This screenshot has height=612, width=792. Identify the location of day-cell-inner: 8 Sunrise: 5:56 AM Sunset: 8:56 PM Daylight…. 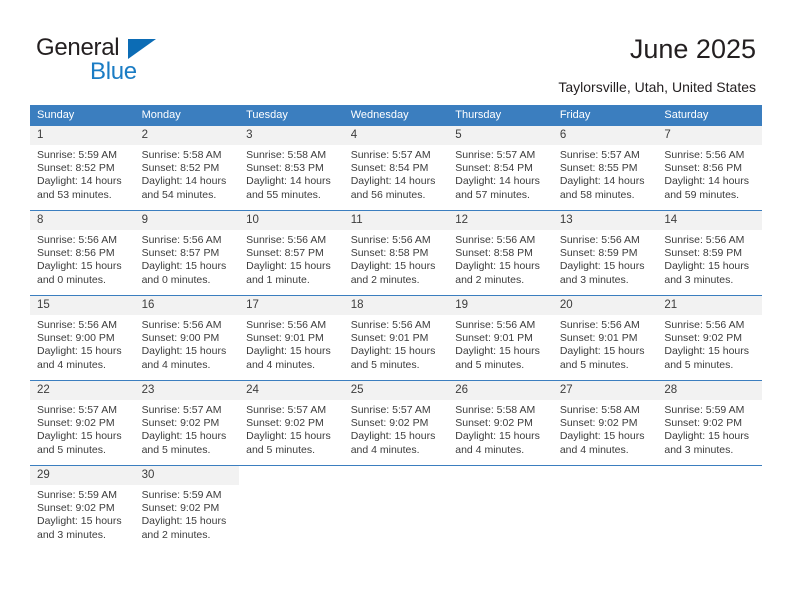
(82, 253).